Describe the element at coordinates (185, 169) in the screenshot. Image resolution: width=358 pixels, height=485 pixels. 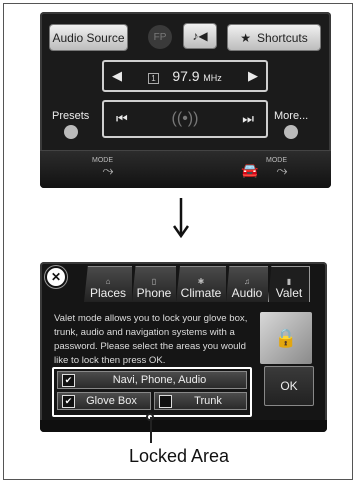
I see `bottom-bar: MODE ⤳ 🚘 MODE ⤳` at that location.